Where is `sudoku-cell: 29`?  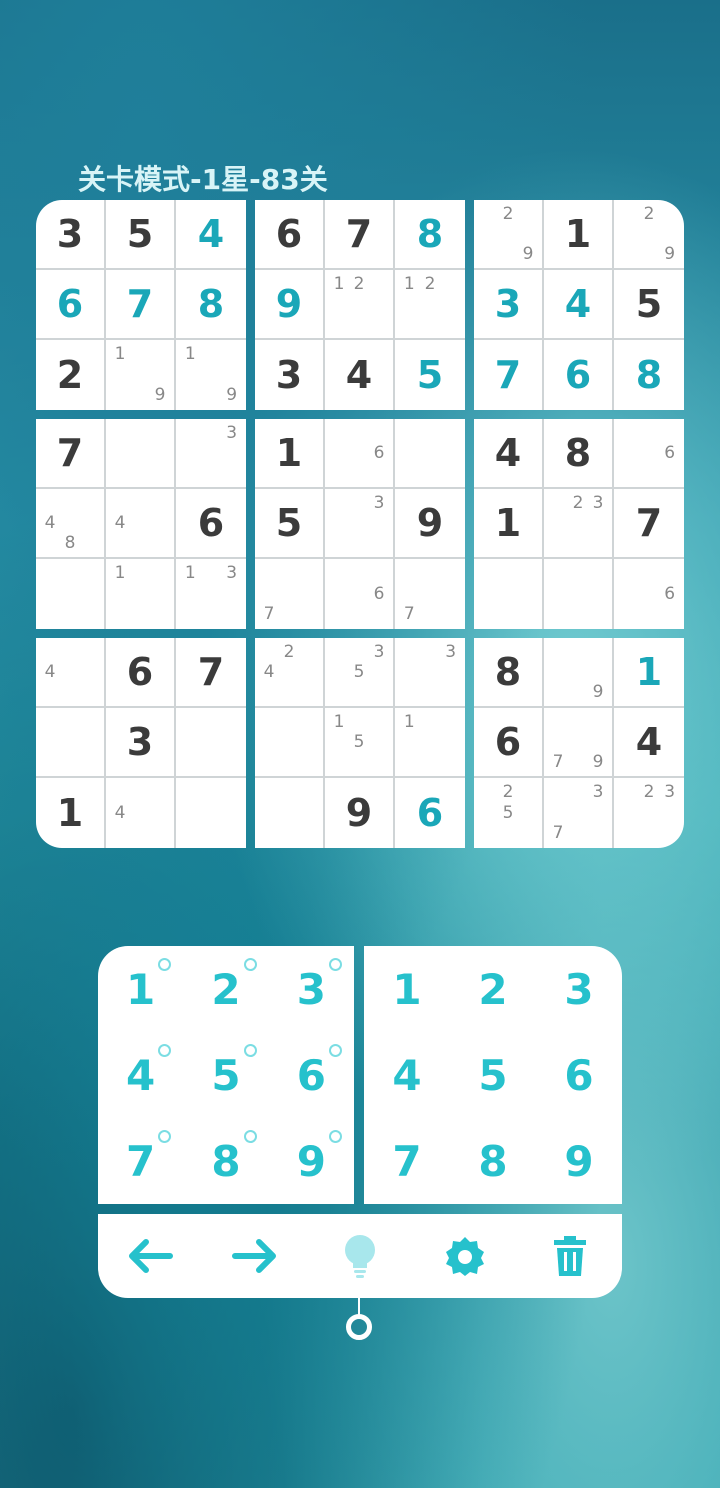
sudoku-cell: 29 is located at coordinates (649, 235).